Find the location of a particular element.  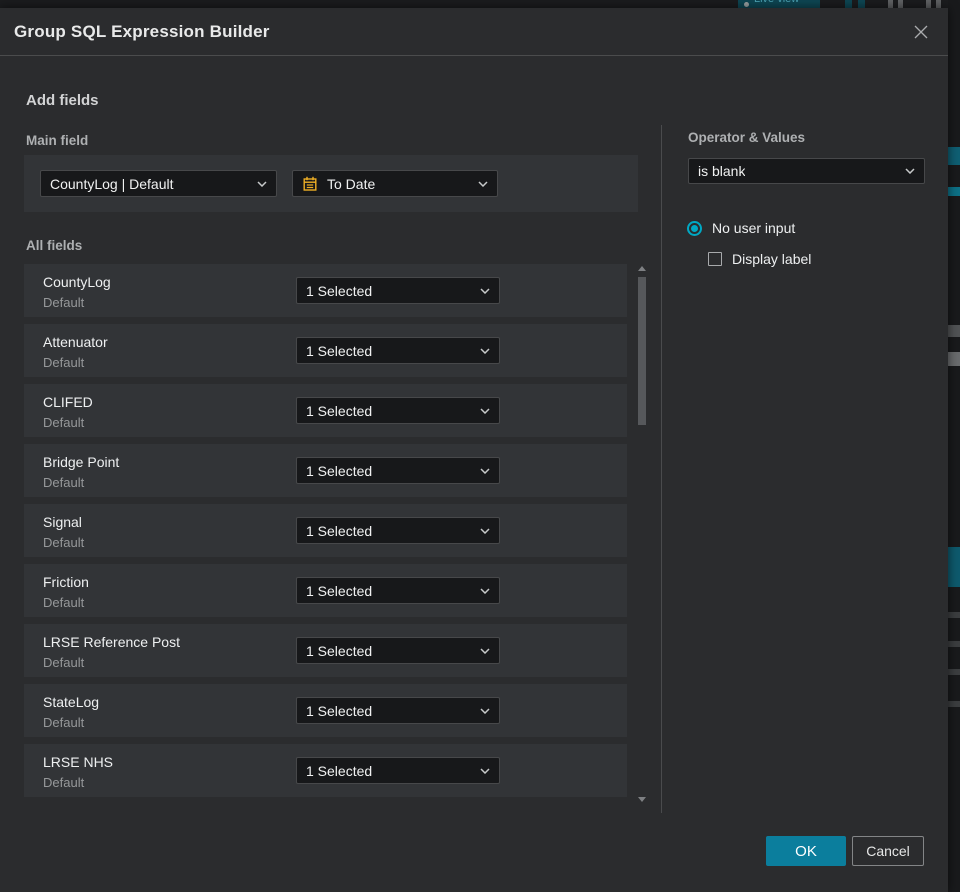

all-fields-label: All fields is located at coordinates (54, 245).